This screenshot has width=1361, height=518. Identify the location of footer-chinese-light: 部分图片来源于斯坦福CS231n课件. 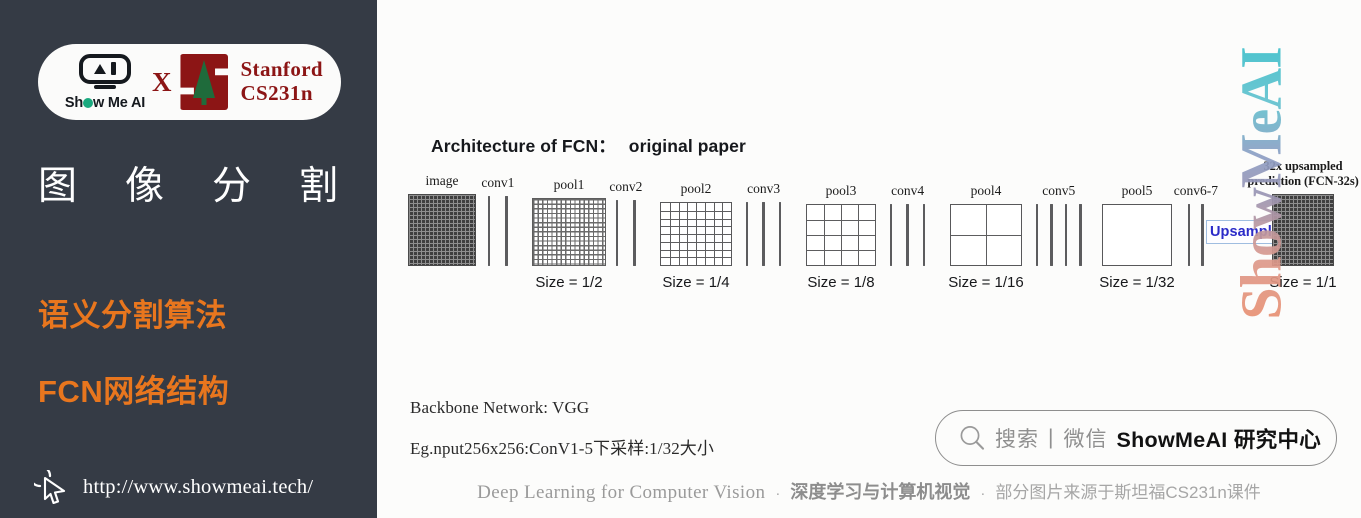
(1128, 492).